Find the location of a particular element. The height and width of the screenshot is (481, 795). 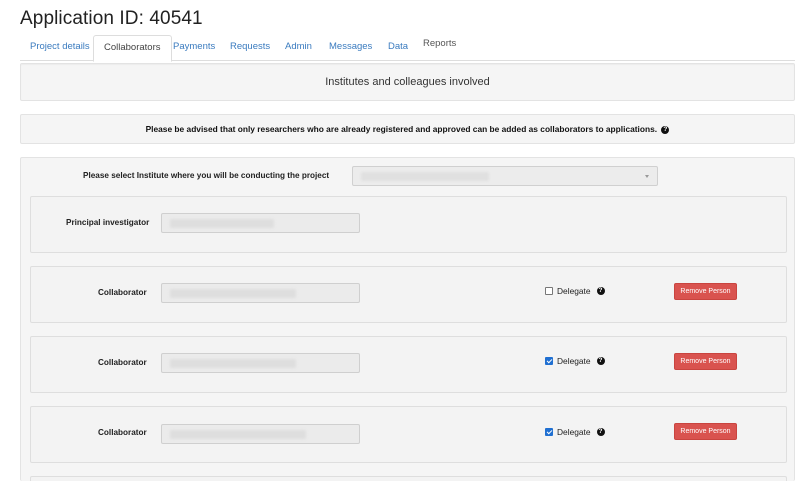

caret-down-icon is located at coordinates (647, 176).